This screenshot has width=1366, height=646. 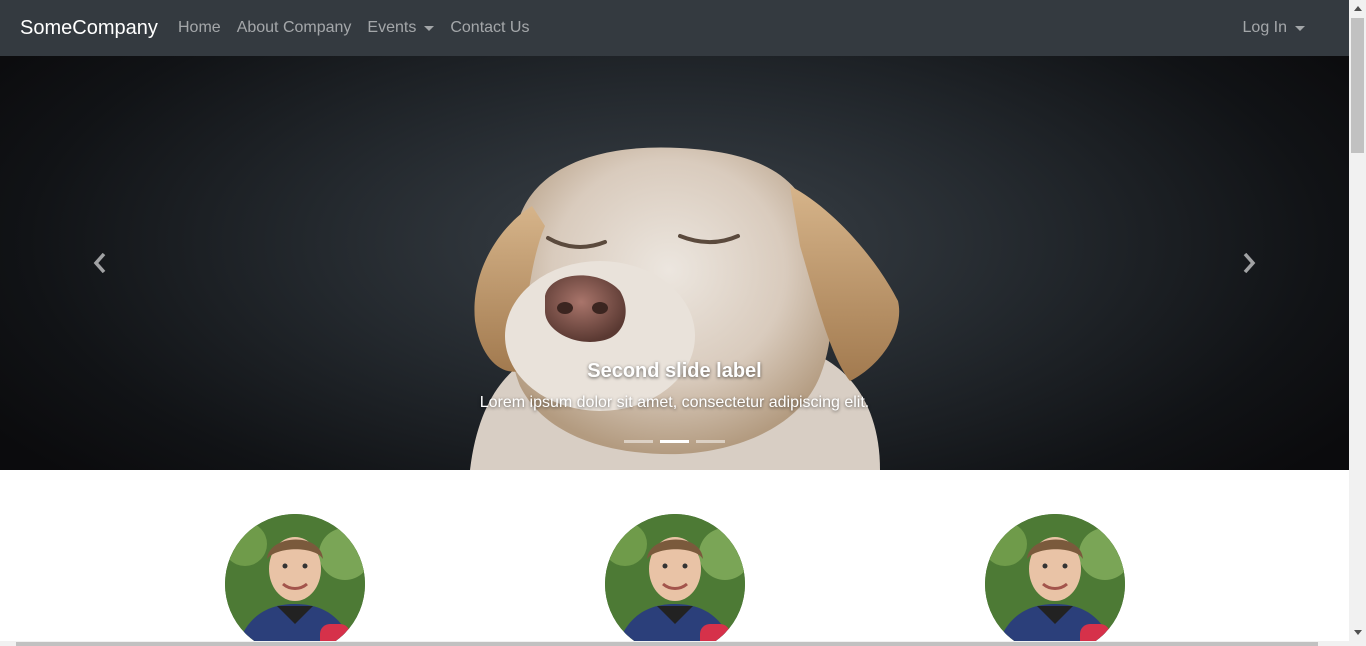 I want to click on nav-links: Home About Company Events Contact Us, so click(x=353, y=28).